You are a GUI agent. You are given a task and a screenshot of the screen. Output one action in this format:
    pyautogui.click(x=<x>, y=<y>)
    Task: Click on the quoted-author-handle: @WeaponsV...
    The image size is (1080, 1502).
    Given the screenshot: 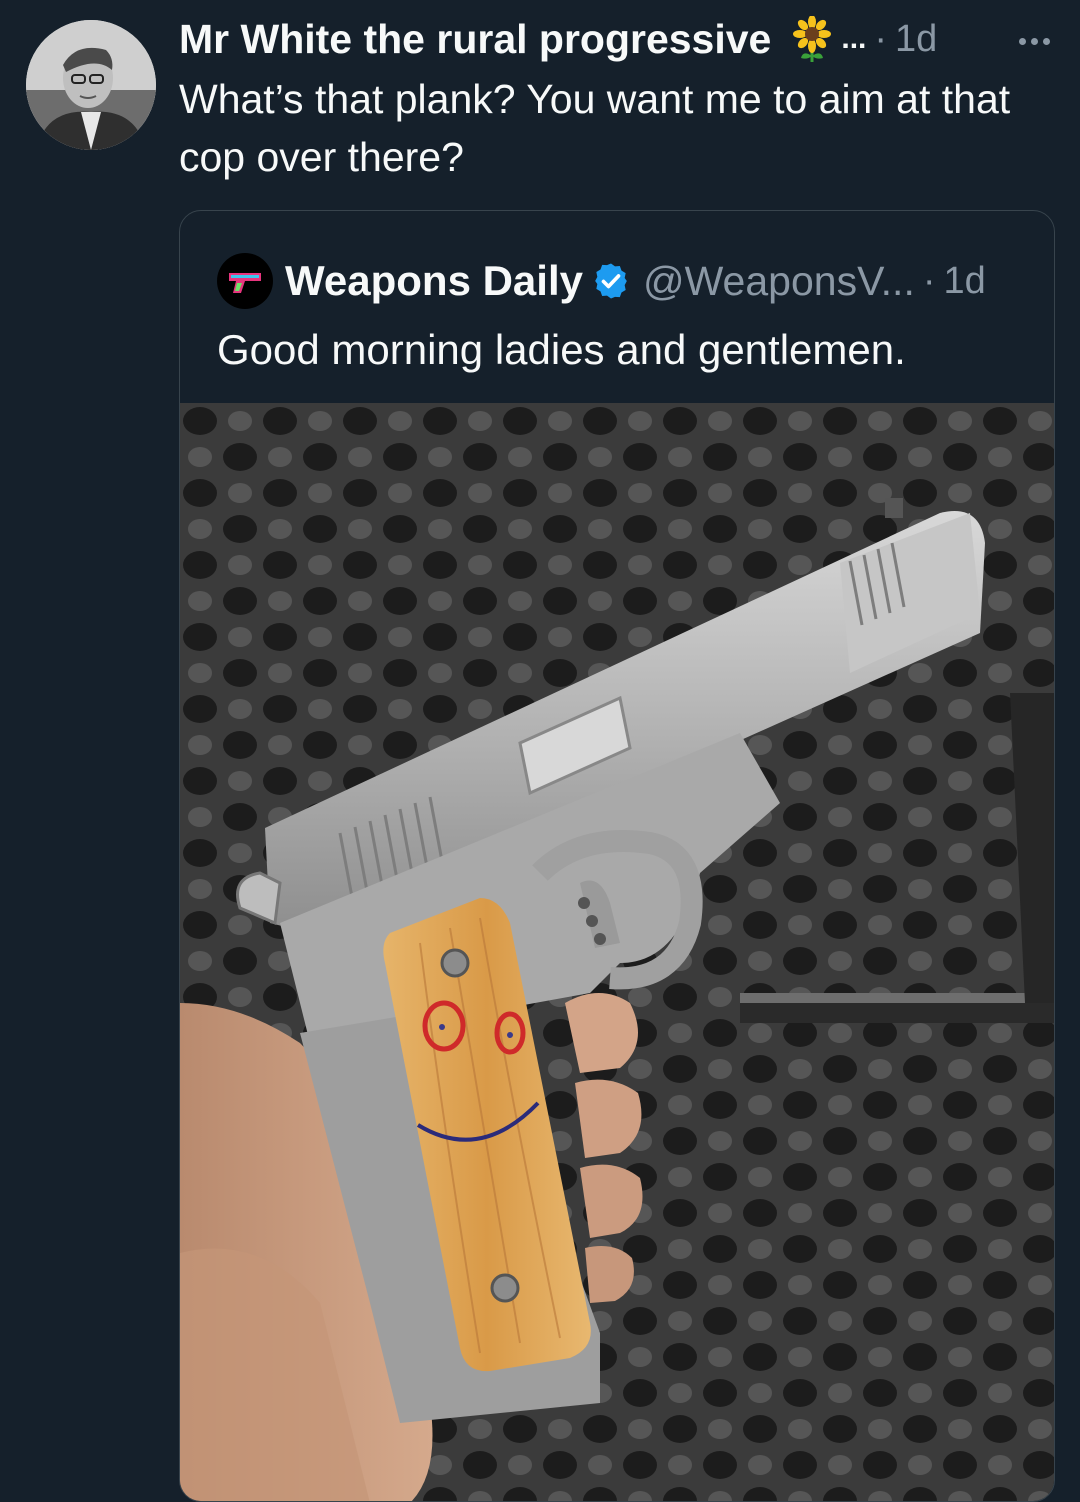 What is the action you would take?
    pyautogui.click(x=779, y=281)
    